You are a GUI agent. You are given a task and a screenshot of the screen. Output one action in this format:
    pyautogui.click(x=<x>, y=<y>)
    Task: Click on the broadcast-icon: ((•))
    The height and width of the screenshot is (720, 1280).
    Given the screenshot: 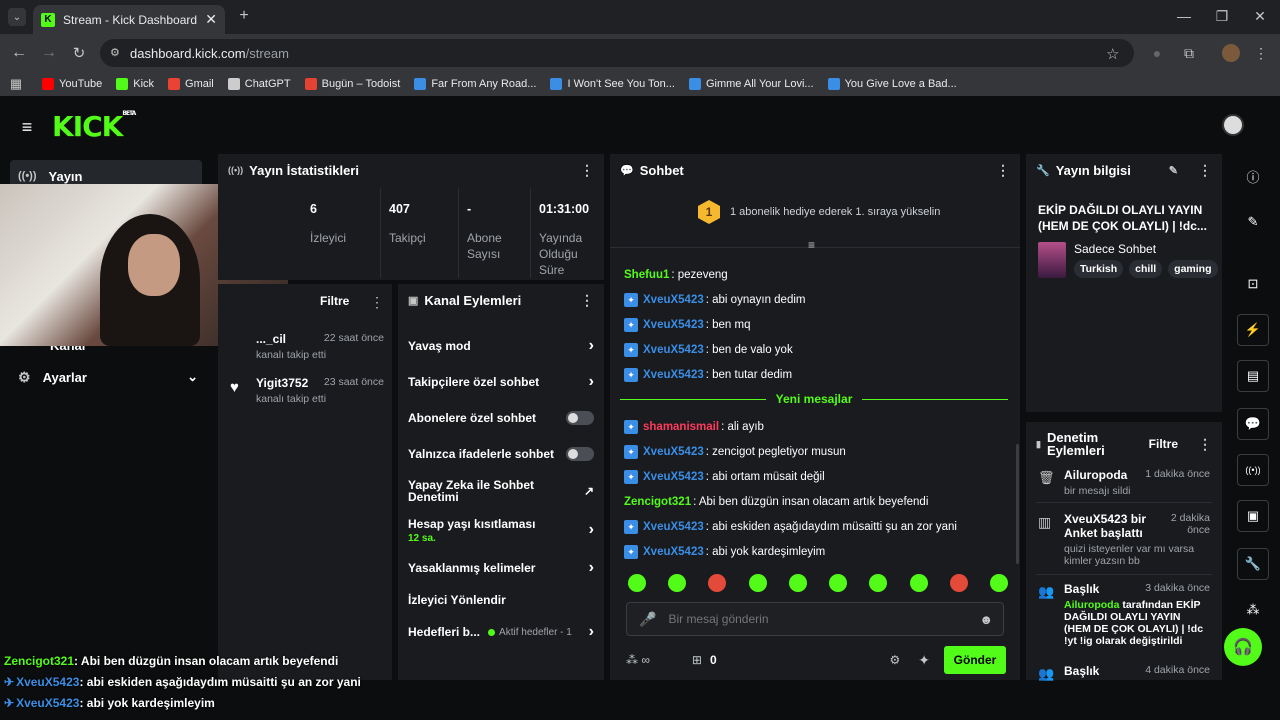 What is the action you would take?
    pyautogui.click(x=1253, y=470)
    